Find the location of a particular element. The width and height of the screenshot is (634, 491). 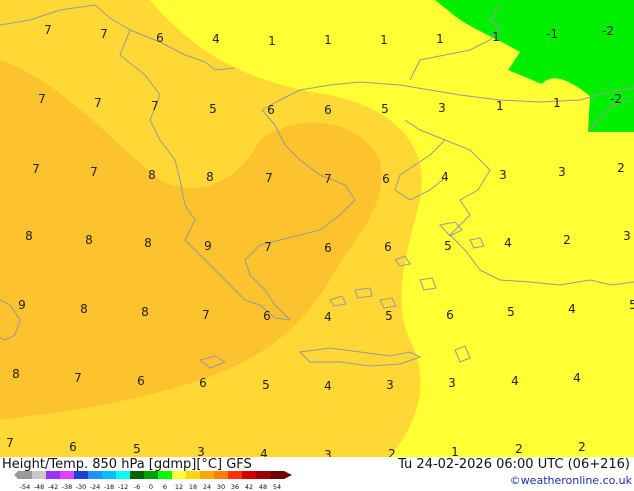

legend-arrow-left is located at coordinates (16, 475).